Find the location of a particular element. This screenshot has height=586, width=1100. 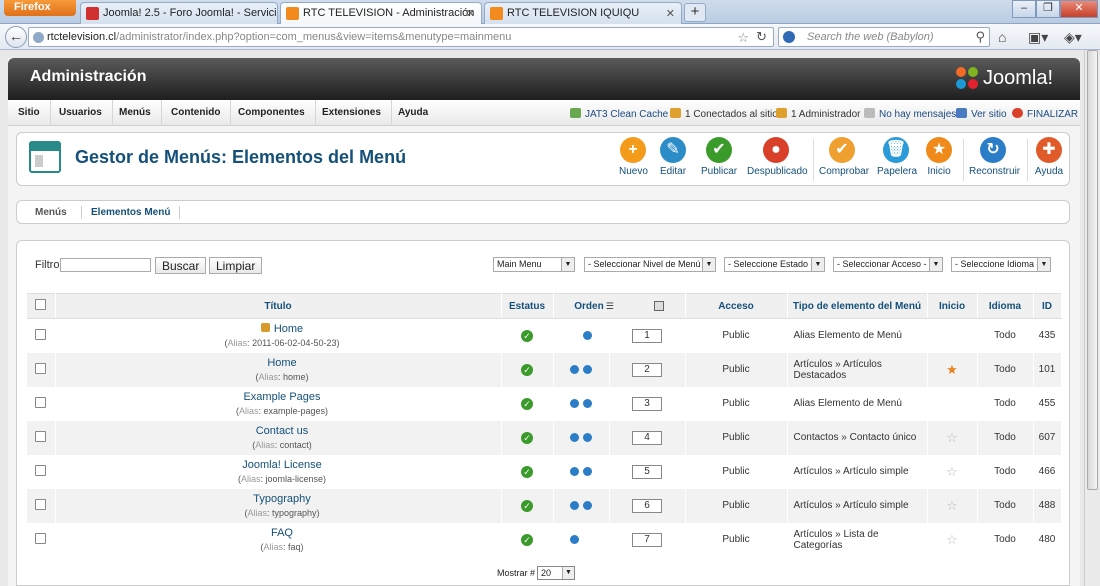

column-access: Acceso is located at coordinates (736, 306).